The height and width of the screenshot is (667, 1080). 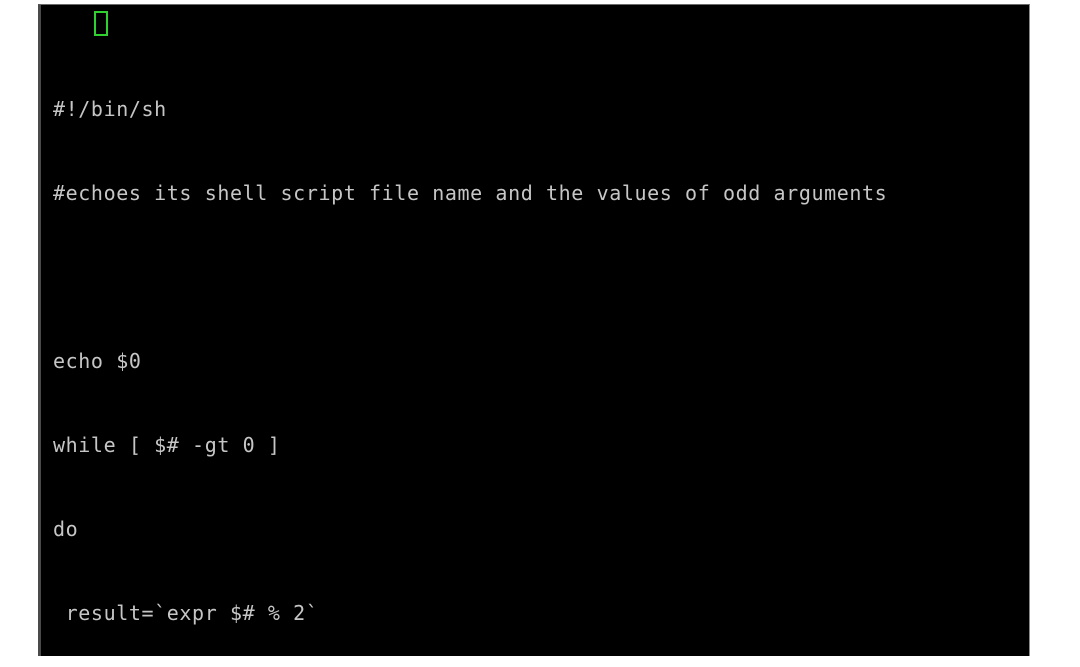 What do you see at coordinates (186, 613) in the screenshot?
I see `code-line: result=`expr $# % 2`` at bounding box center [186, 613].